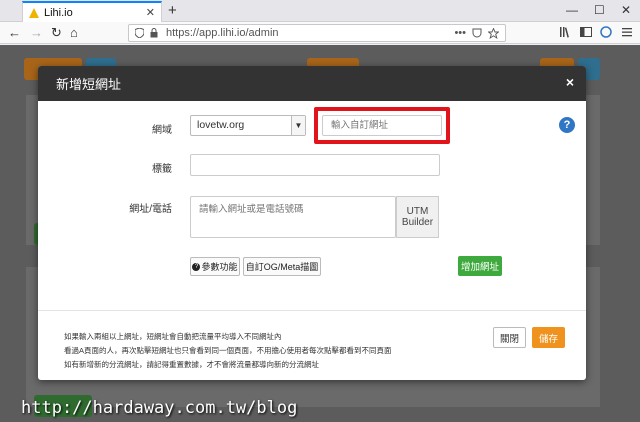  I want to click on maximize-icon: ☐, so click(599, 10).